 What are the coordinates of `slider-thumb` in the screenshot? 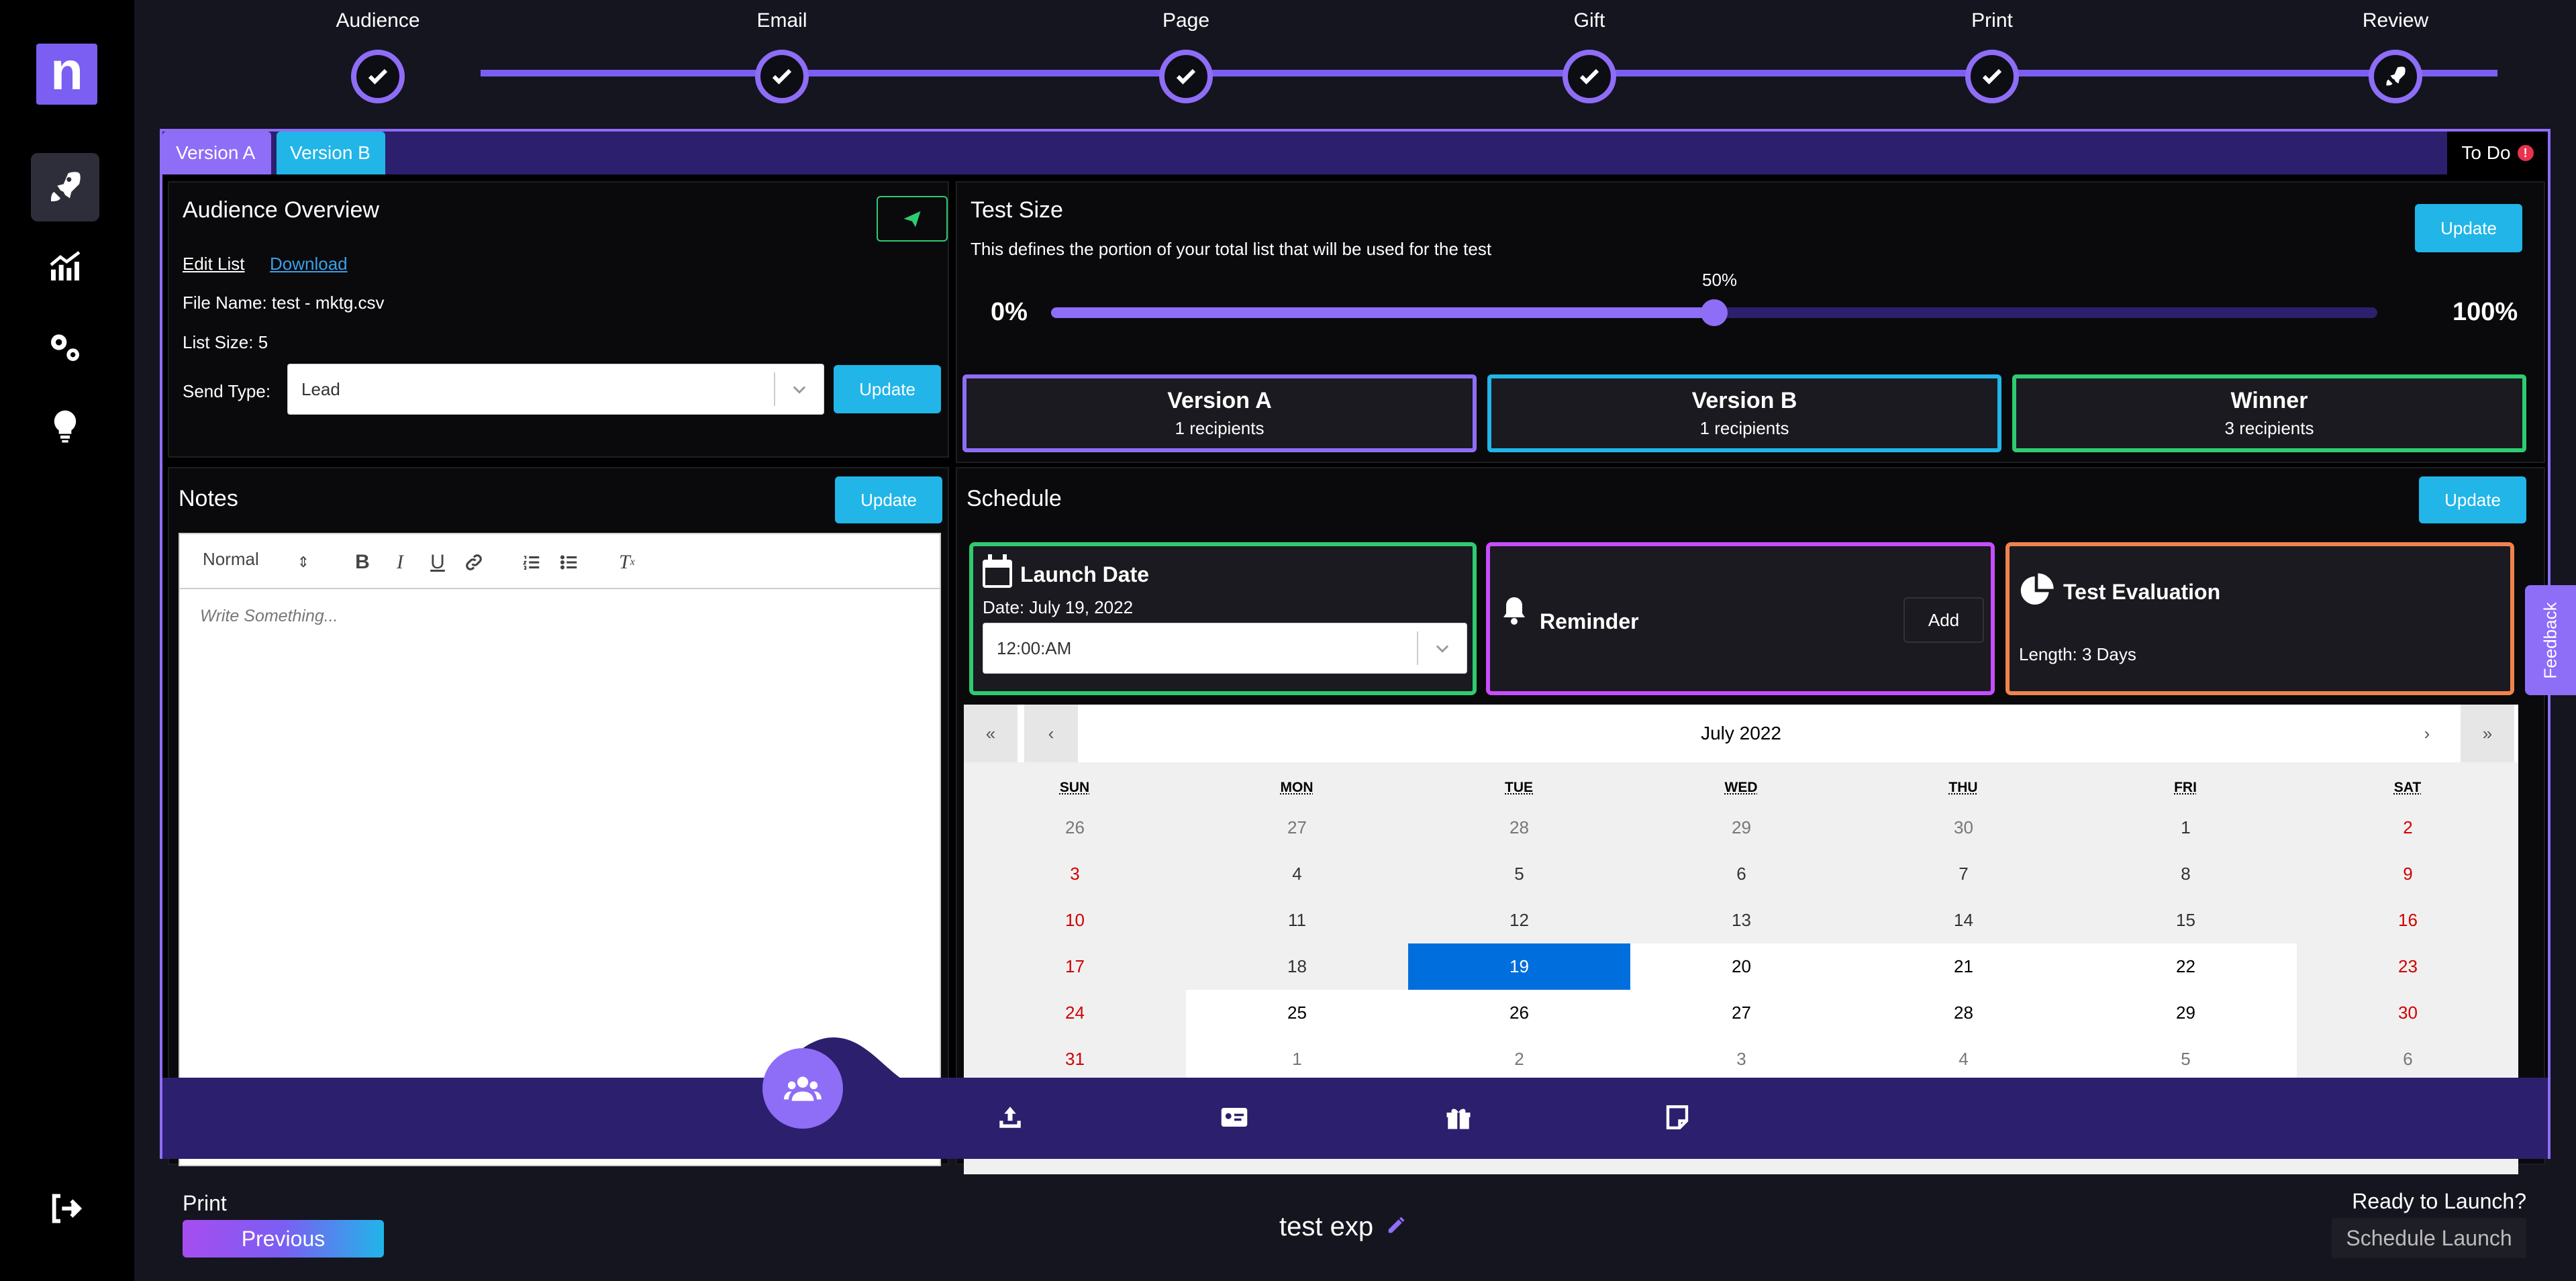 It's located at (1714, 312).